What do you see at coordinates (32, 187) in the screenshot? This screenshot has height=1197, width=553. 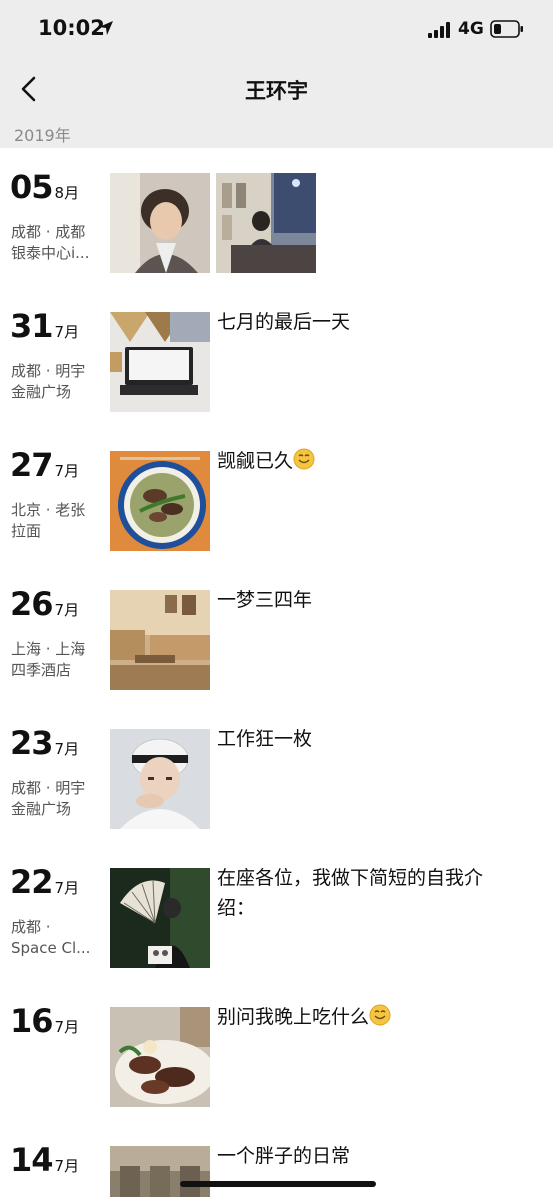 I see `post-day: 05` at bounding box center [32, 187].